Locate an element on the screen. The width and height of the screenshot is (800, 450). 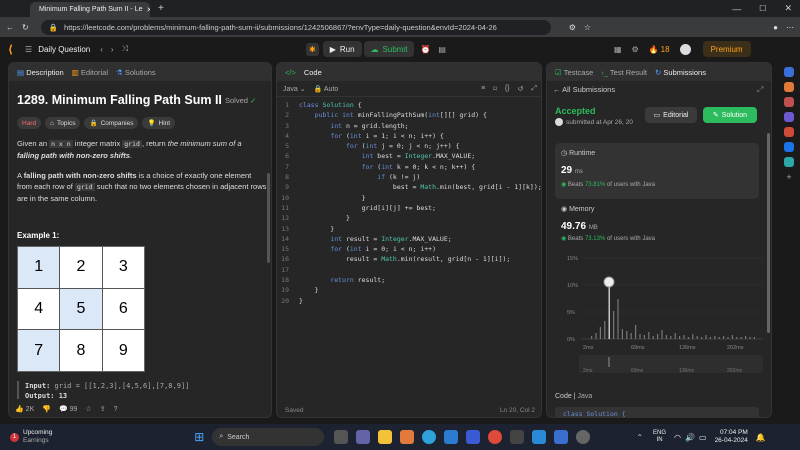
windows-start-icon: ⊞ is located at coordinates (199, 437).